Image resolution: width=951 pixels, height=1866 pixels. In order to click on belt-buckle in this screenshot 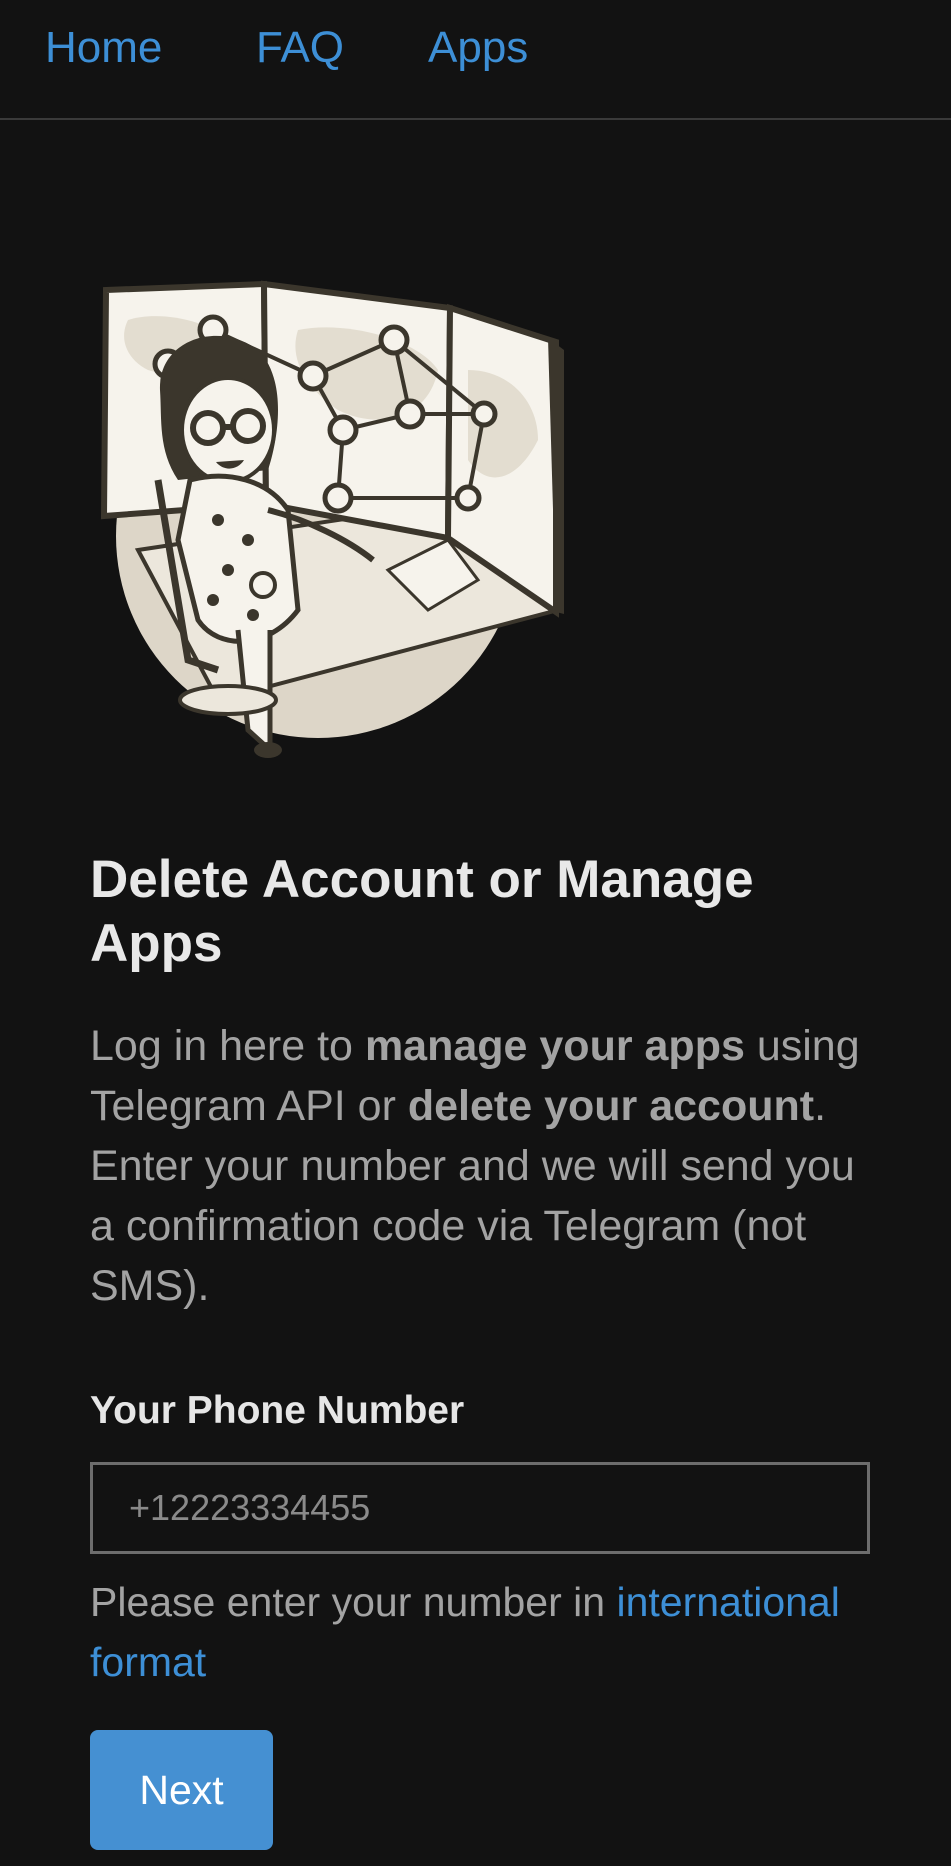, I will do `click(263, 585)`.